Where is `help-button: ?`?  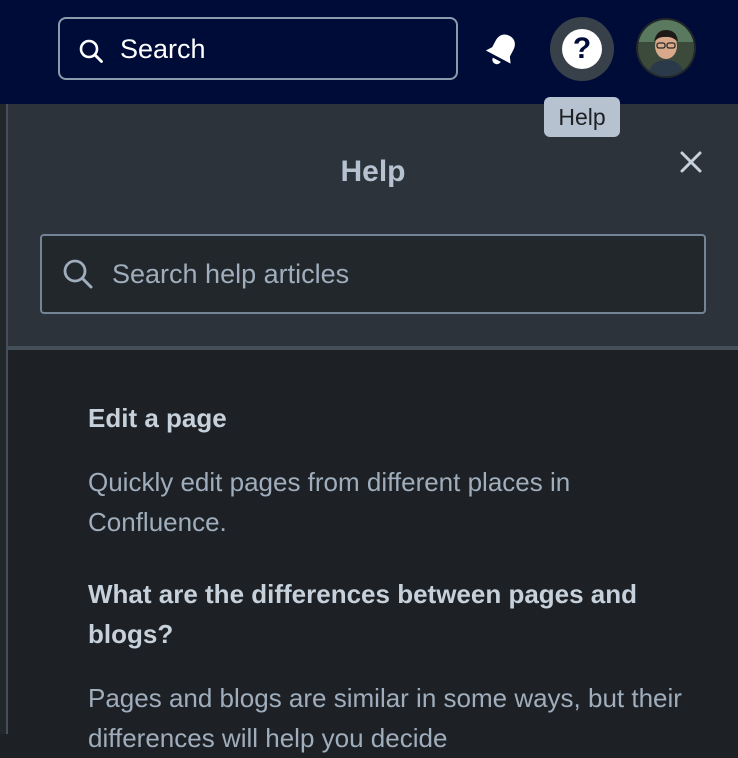 help-button: ? is located at coordinates (582, 49).